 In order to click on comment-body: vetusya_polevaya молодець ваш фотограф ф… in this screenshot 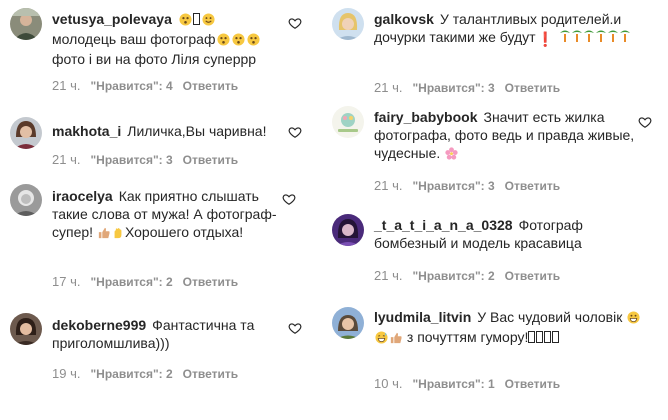, I will do `click(168, 39)`.